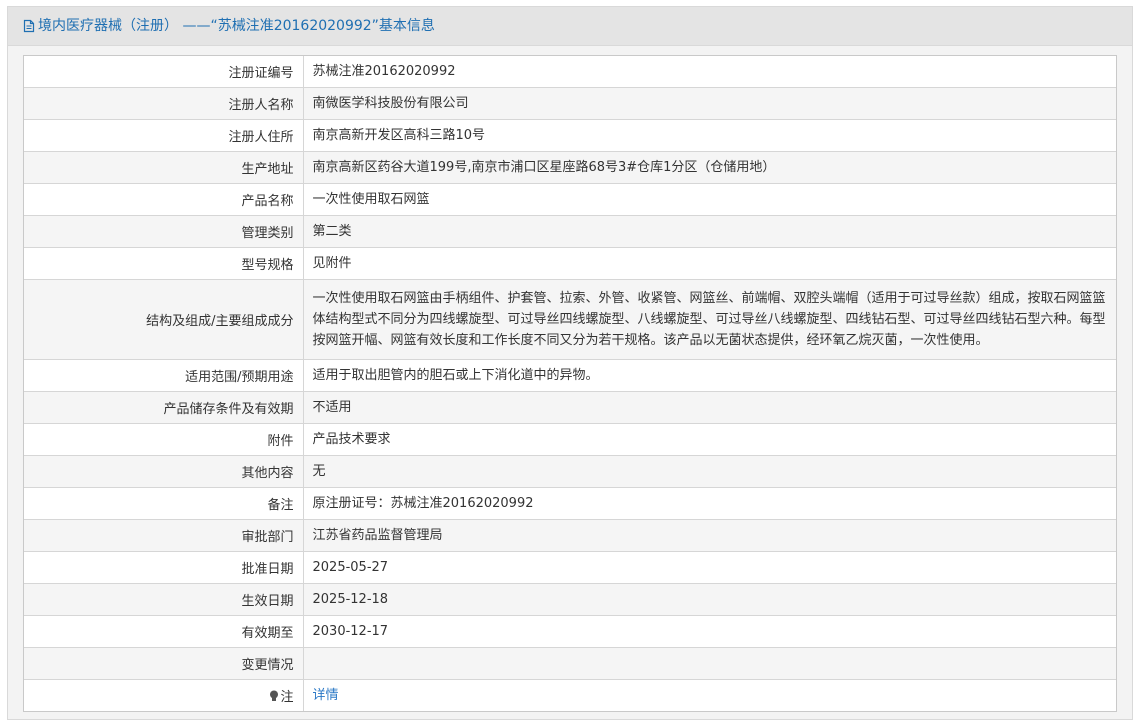  I want to click on document-icon, so click(29, 26).